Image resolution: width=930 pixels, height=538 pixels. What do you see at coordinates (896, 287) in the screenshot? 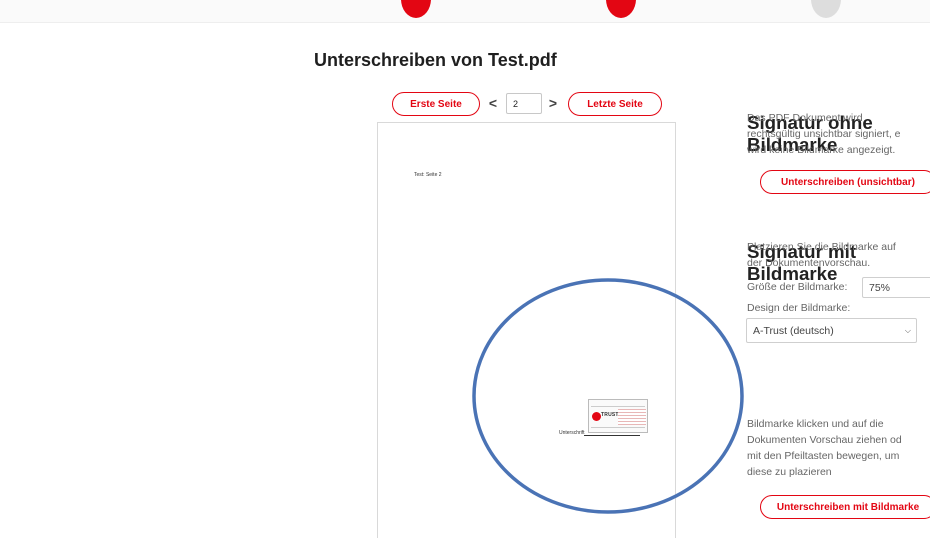
I see `stamp-size-select: 75% ⌵` at bounding box center [896, 287].